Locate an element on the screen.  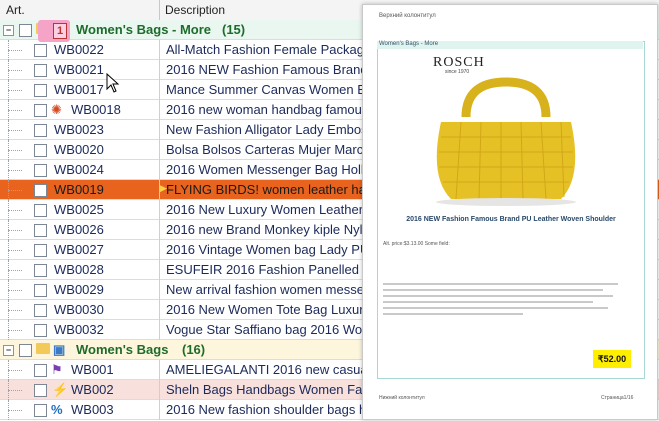
row-art: WB0023 is located at coordinates (79, 129).